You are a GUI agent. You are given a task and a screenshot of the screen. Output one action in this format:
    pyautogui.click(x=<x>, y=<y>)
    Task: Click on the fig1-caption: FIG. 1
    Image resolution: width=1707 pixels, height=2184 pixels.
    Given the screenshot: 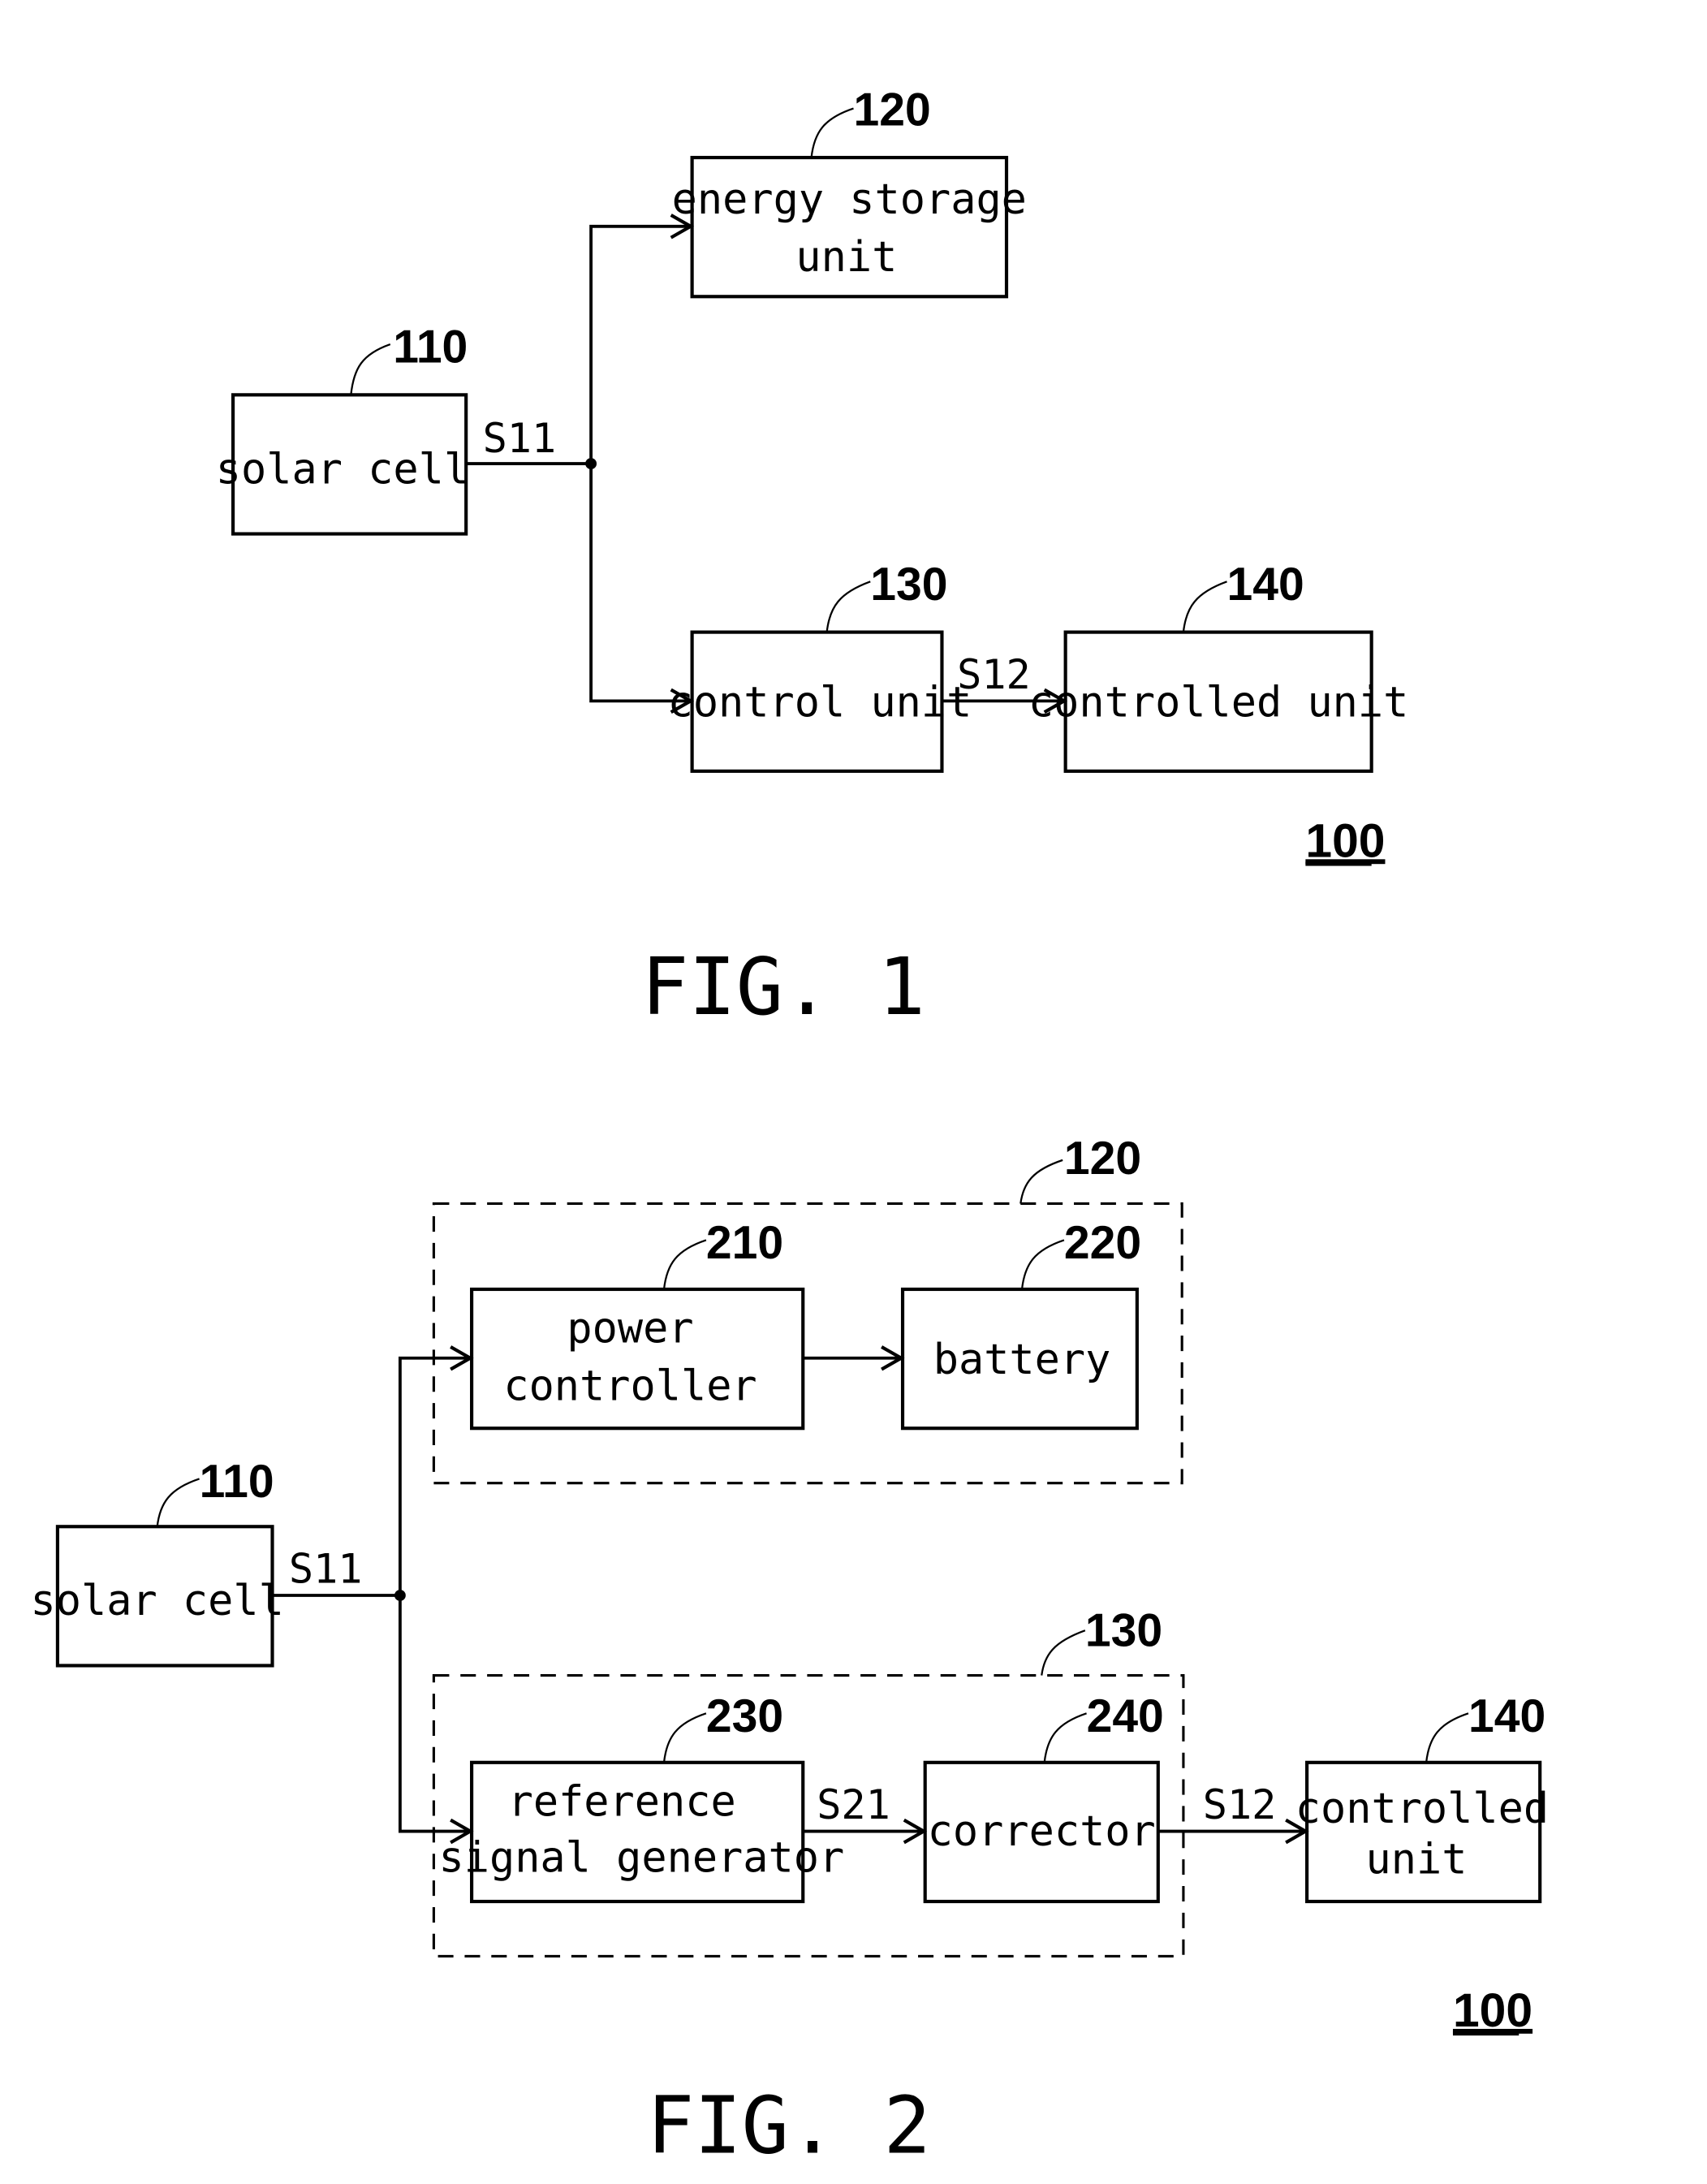 What is the action you would take?
    pyautogui.click(x=783, y=987)
    